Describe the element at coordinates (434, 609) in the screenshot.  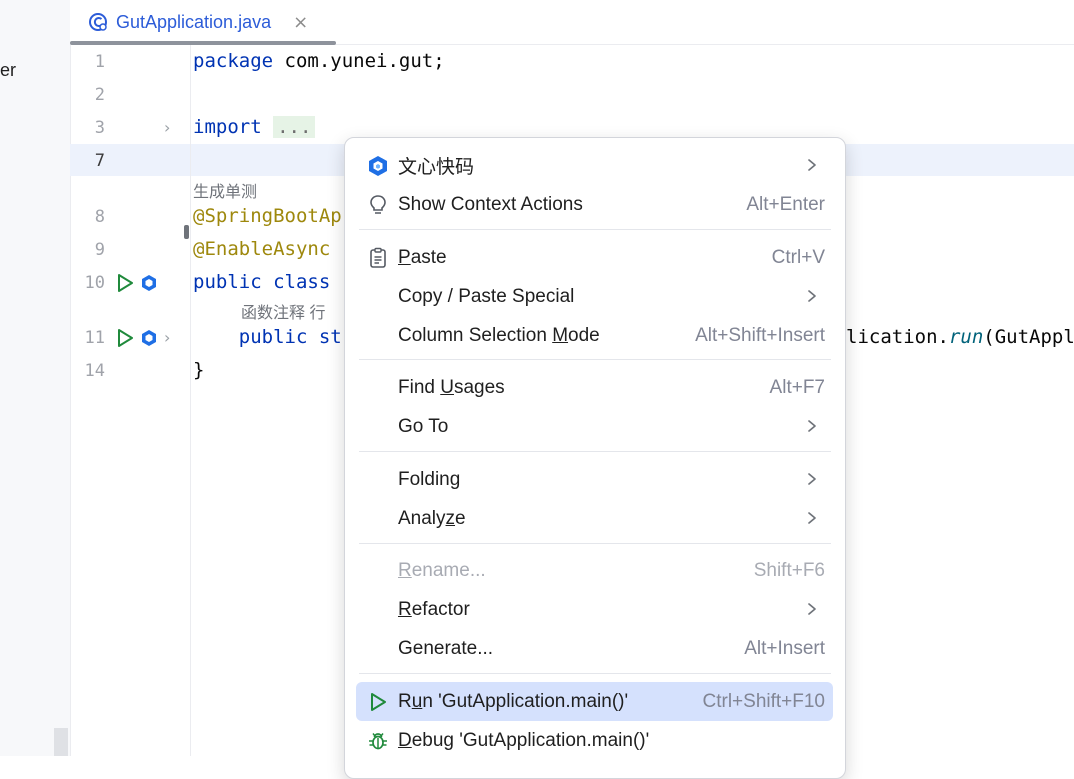
I see `menu-item-label: Refactor` at that location.